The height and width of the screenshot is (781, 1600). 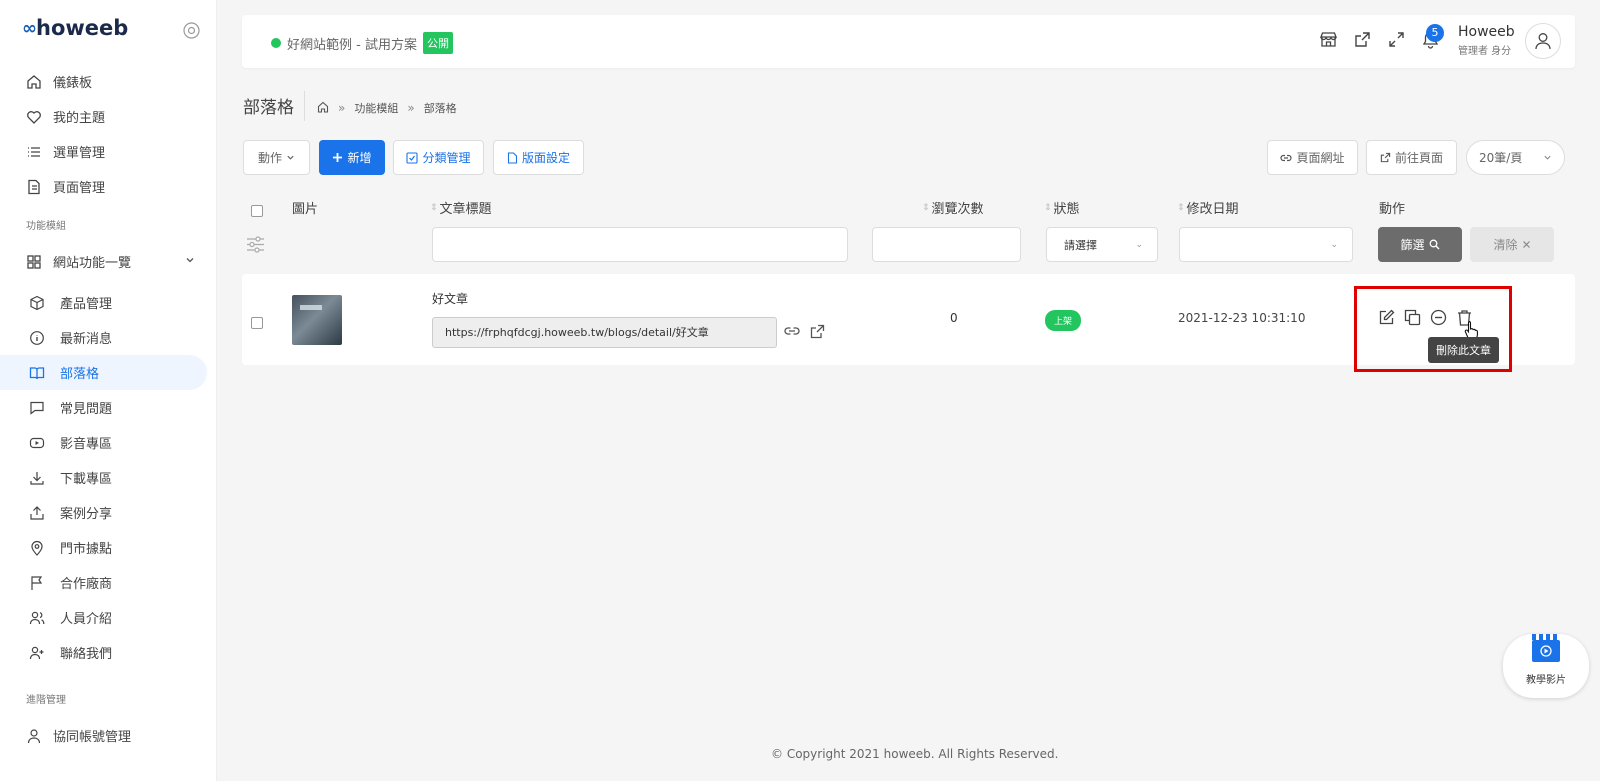 I want to click on clear-button-label: 清除, so click(x=1505, y=245).